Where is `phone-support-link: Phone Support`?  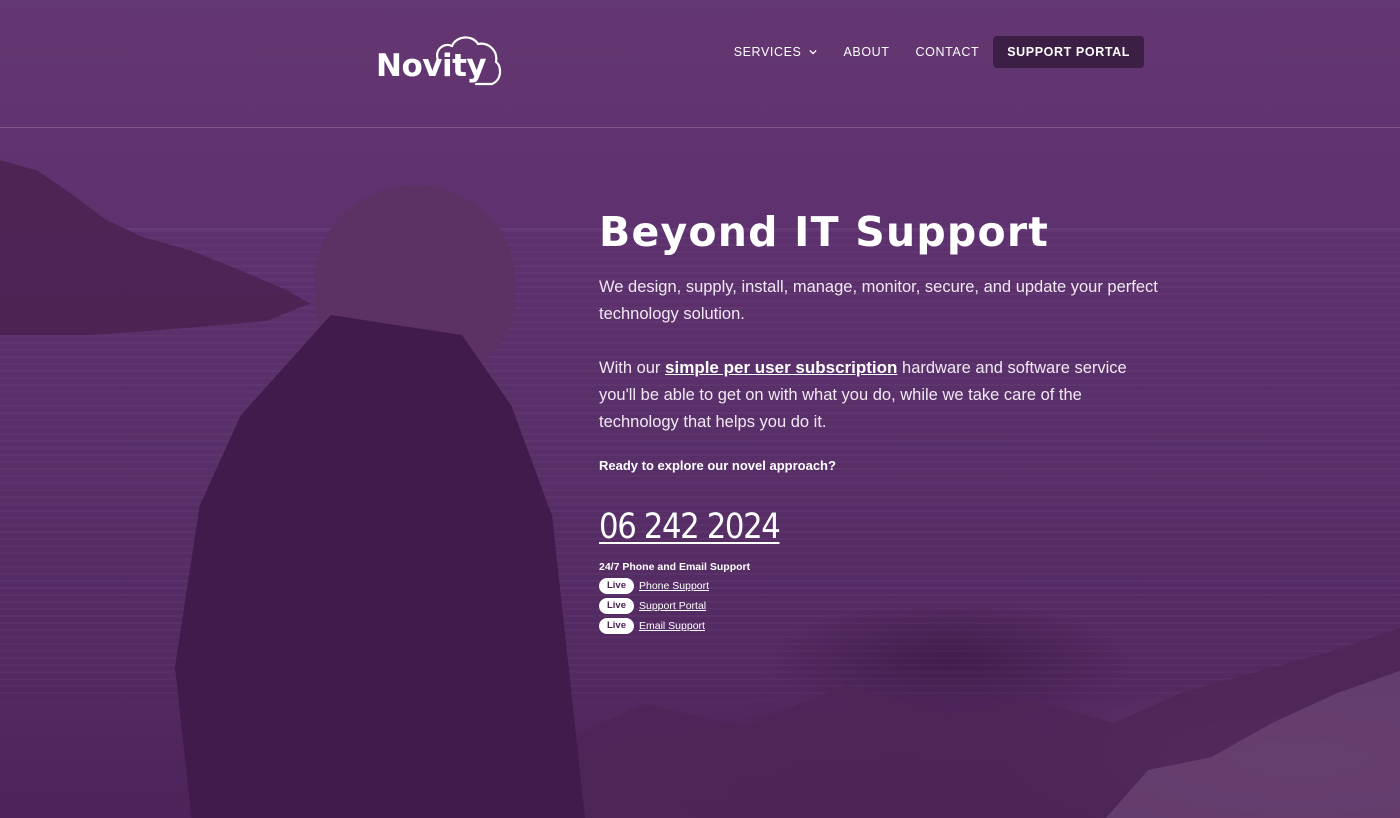 phone-support-link: Phone Support is located at coordinates (674, 586).